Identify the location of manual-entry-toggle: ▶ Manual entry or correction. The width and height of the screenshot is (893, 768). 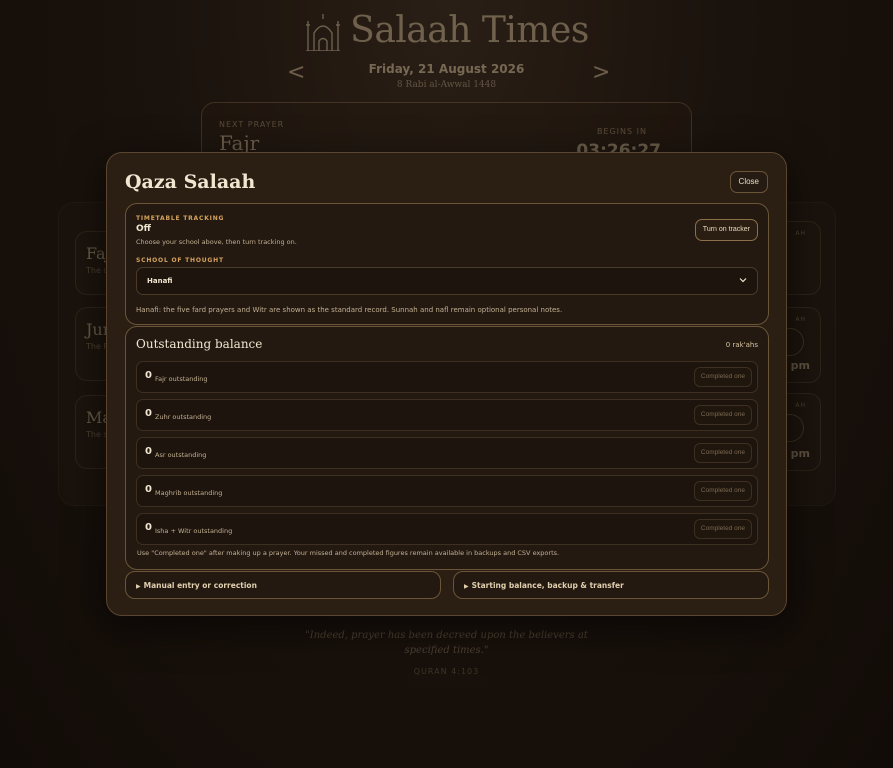
(283, 585).